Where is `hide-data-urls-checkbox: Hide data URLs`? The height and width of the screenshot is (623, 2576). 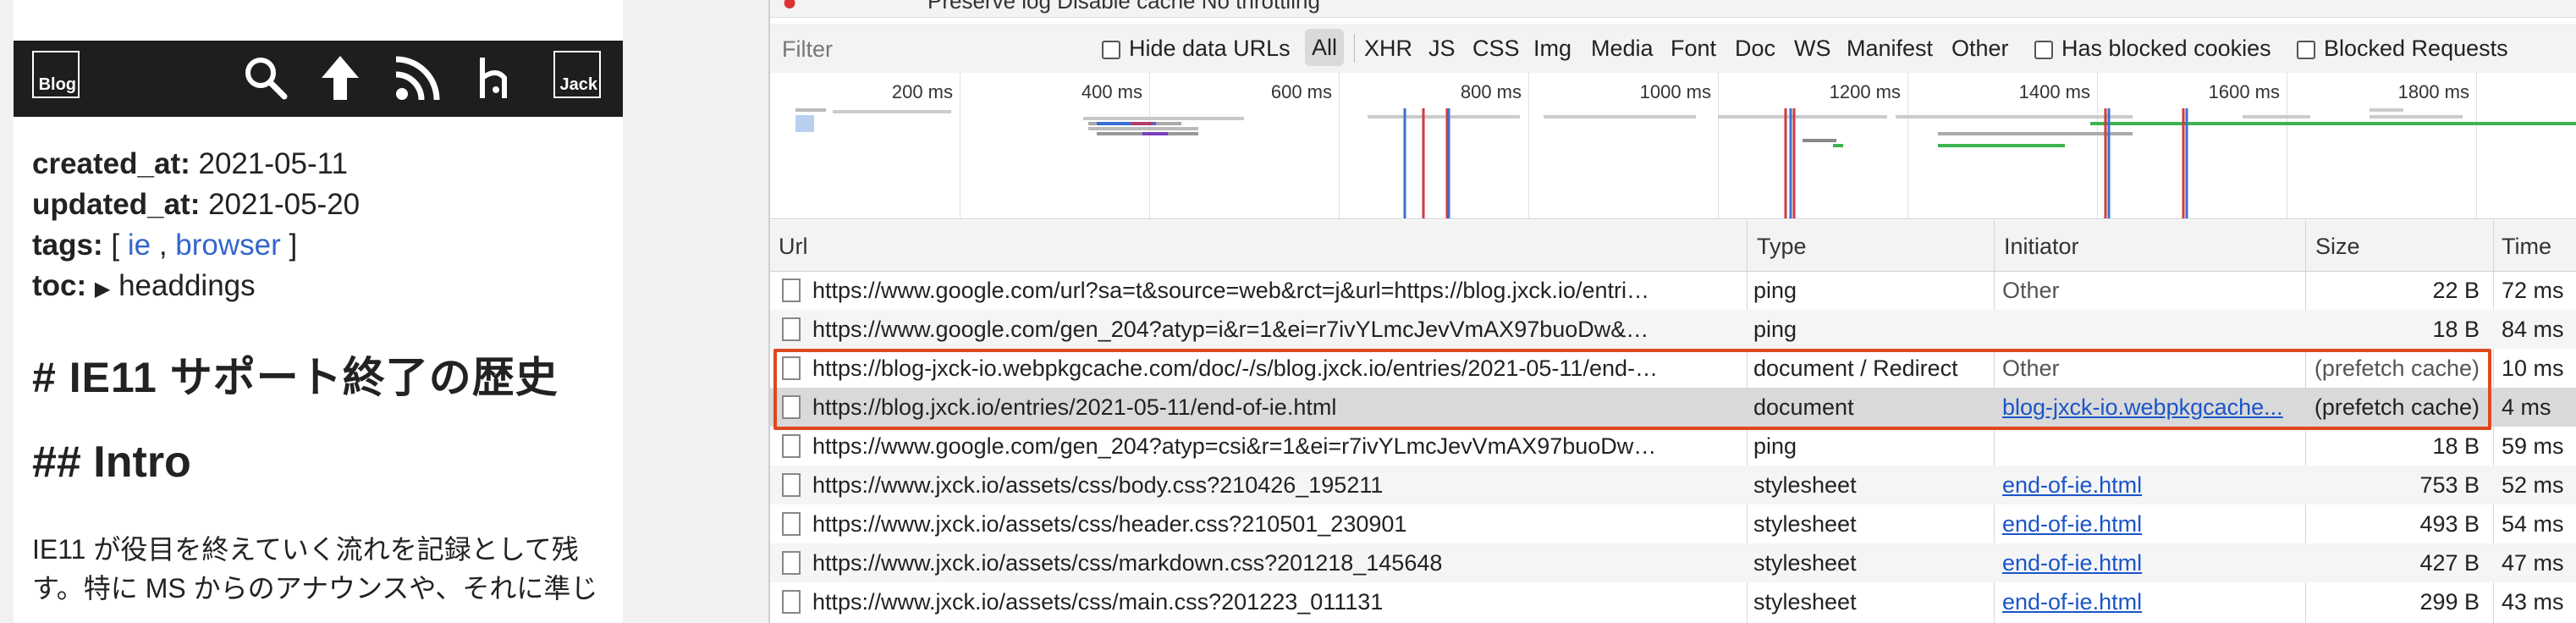
hide-data-urls-checkbox: Hide data URLs is located at coordinates (1196, 49).